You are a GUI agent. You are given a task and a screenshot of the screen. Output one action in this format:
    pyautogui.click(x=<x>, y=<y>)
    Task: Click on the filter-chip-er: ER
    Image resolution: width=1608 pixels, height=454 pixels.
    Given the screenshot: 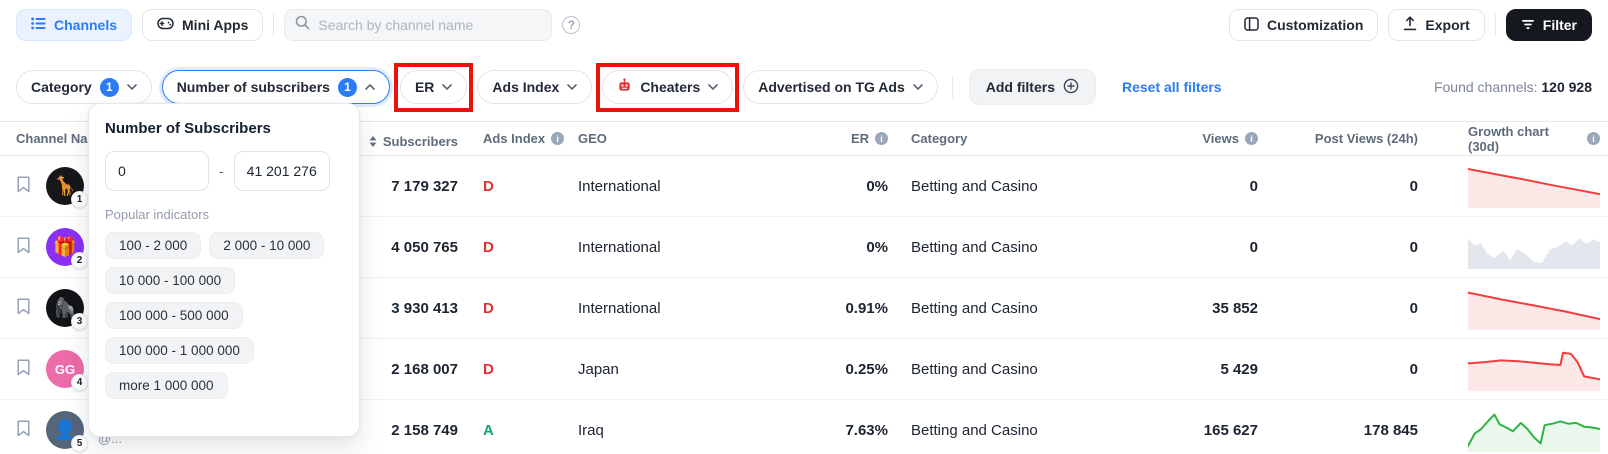 What is the action you would take?
    pyautogui.click(x=433, y=87)
    